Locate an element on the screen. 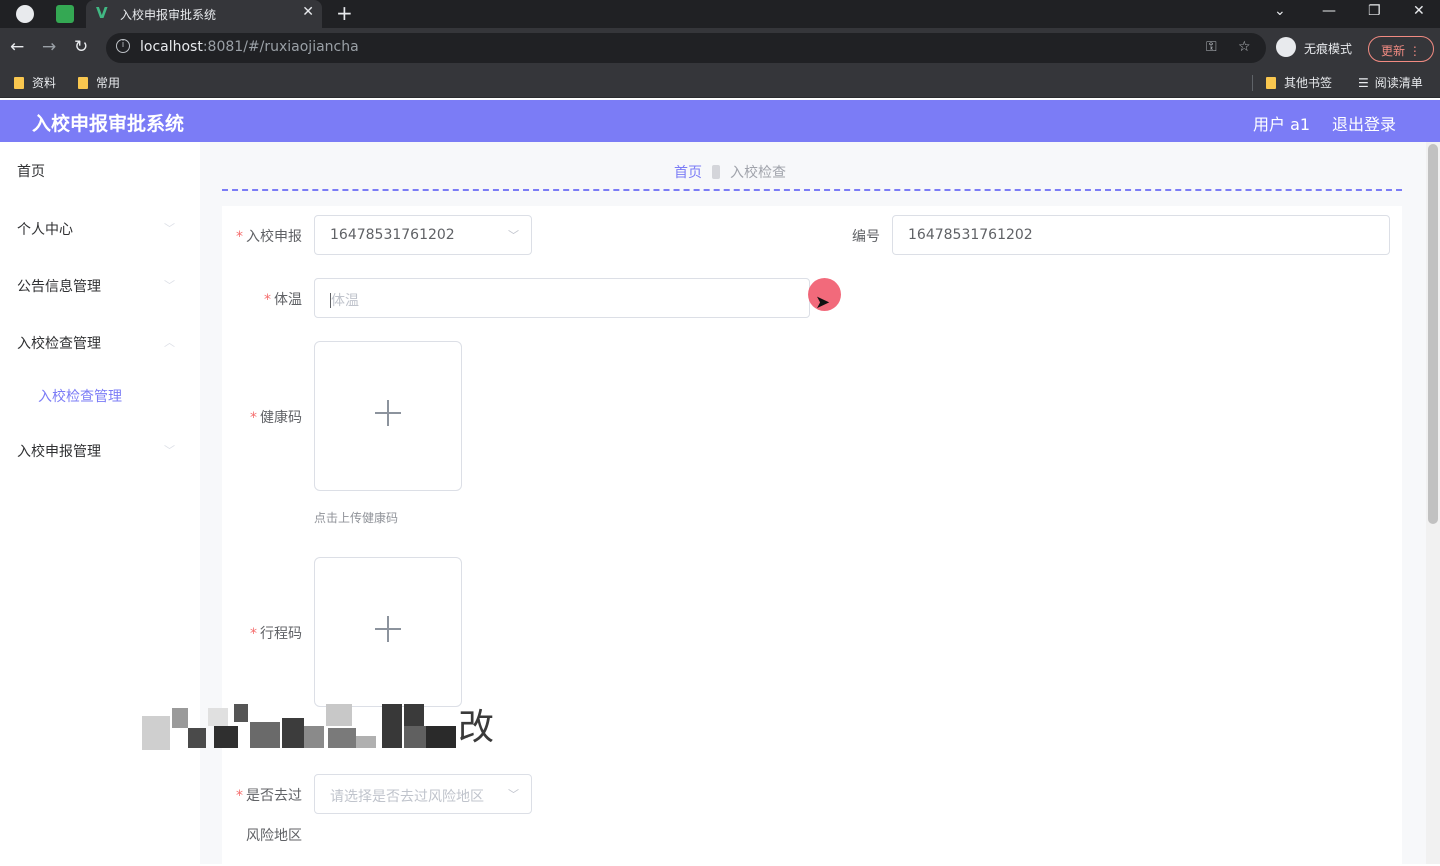 The height and width of the screenshot is (866, 1440). breadcrumb: 首页 入校检查 is located at coordinates (730, 172).